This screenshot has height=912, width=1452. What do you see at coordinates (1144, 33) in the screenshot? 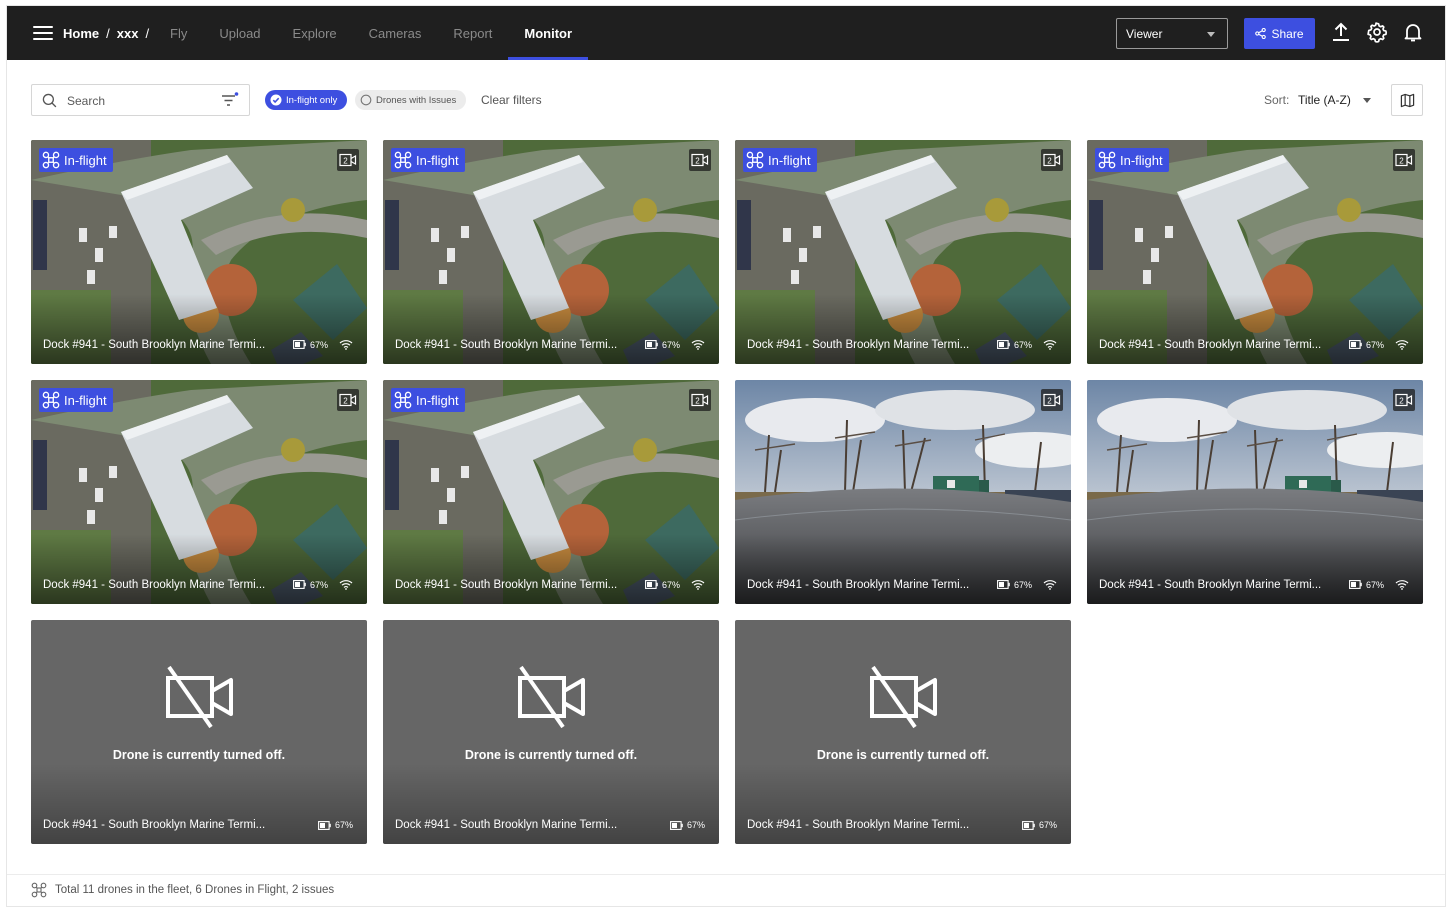
I see `role-select-value: Viewer` at bounding box center [1144, 33].